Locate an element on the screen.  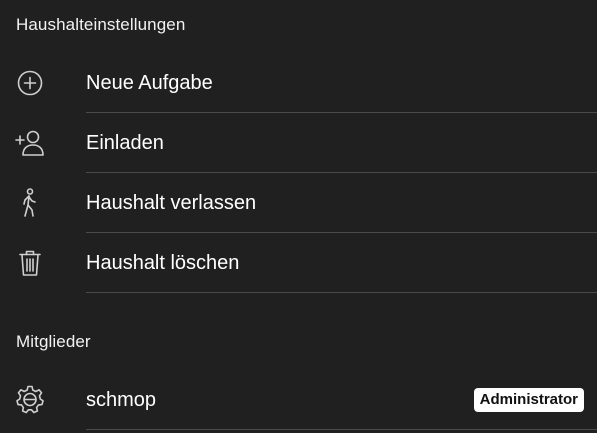
new-task-button: Neue Aufgabe is located at coordinates (298, 83).